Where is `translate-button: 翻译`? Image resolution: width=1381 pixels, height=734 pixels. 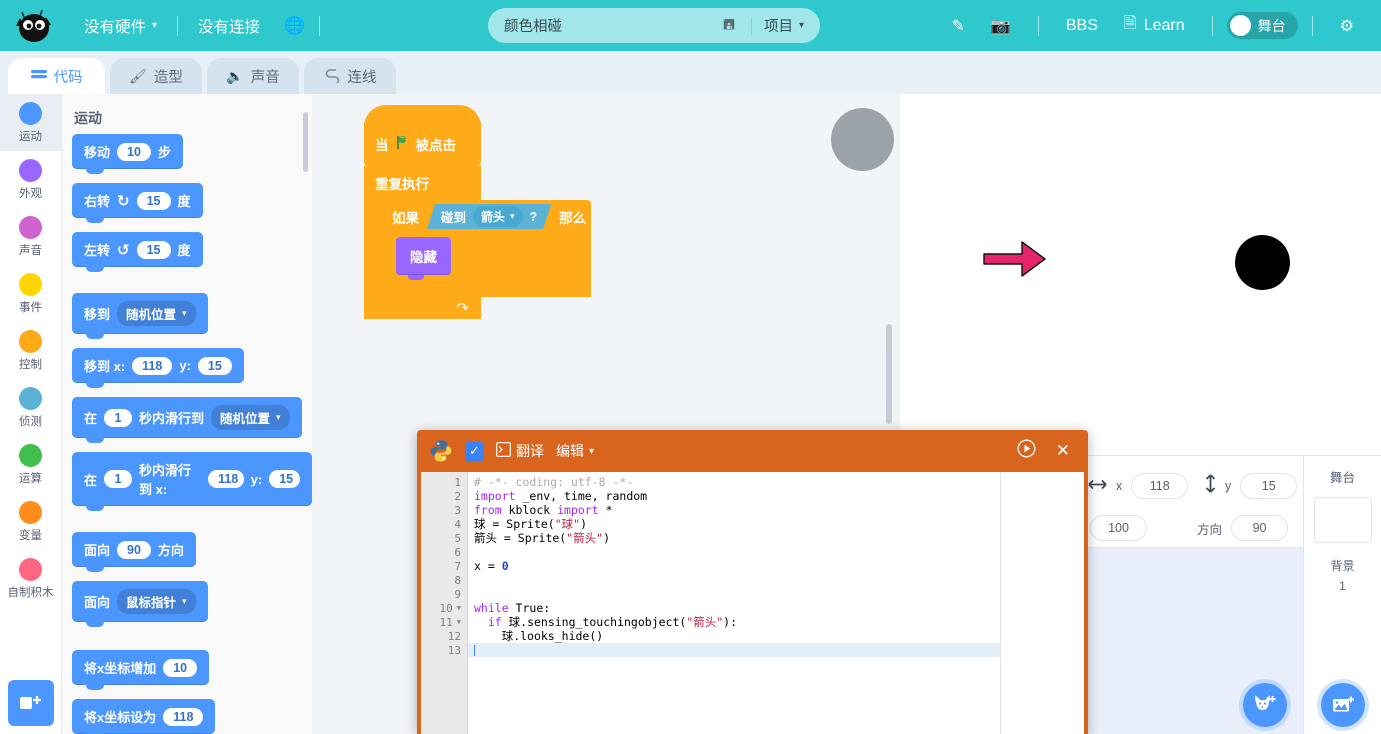
translate-button: 翻译 is located at coordinates (520, 451).